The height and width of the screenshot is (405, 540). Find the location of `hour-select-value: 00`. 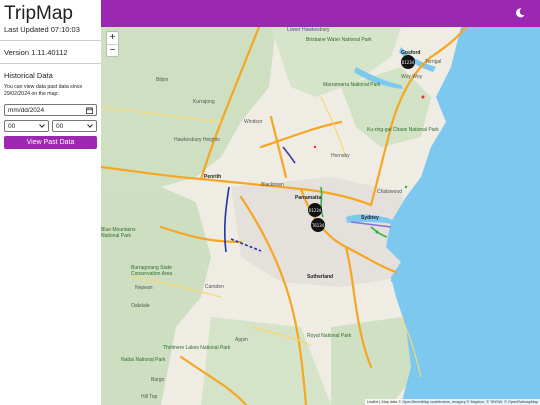

hour-select-value: 00 is located at coordinates (12, 126).